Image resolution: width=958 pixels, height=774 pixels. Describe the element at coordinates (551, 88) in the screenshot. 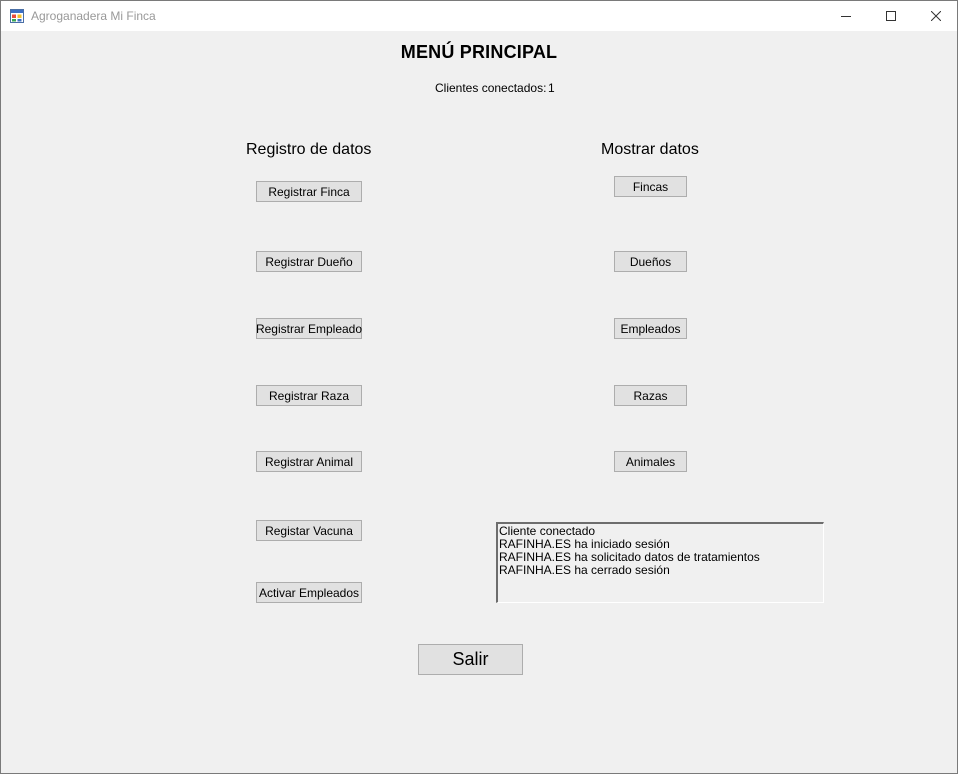

I see `connected-clients-count: 1` at that location.